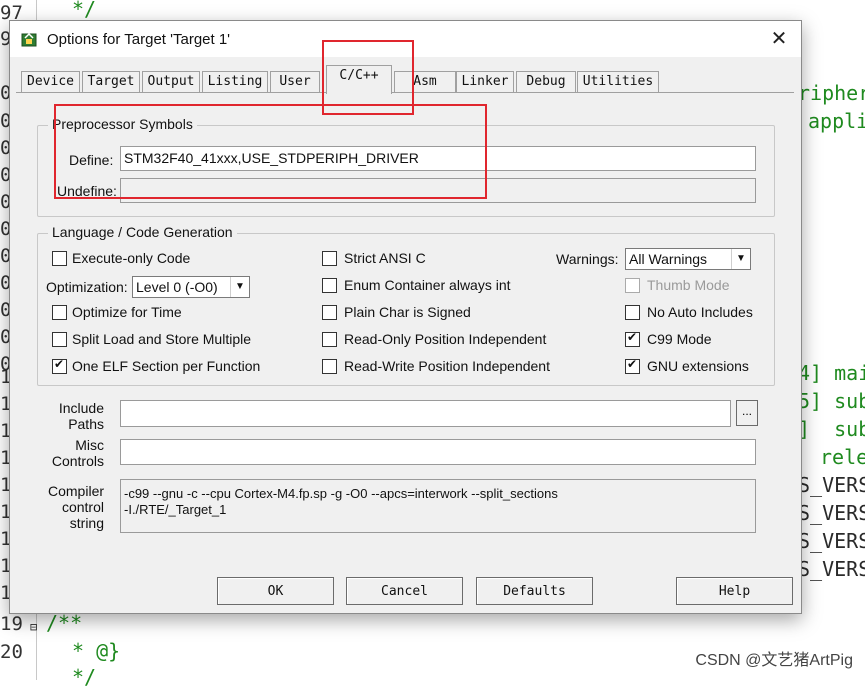  I want to click on warnings-select: All Warnings ▼, so click(688, 259).